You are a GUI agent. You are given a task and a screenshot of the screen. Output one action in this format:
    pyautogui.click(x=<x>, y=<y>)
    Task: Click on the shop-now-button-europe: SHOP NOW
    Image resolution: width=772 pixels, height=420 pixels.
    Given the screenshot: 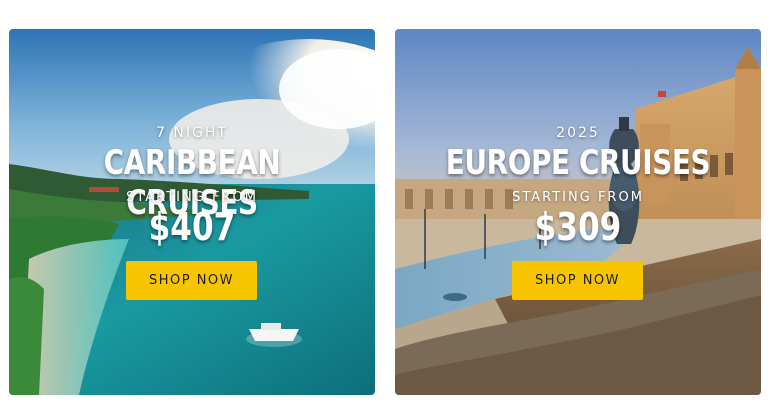 What is the action you would take?
    pyautogui.click(x=577, y=280)
    